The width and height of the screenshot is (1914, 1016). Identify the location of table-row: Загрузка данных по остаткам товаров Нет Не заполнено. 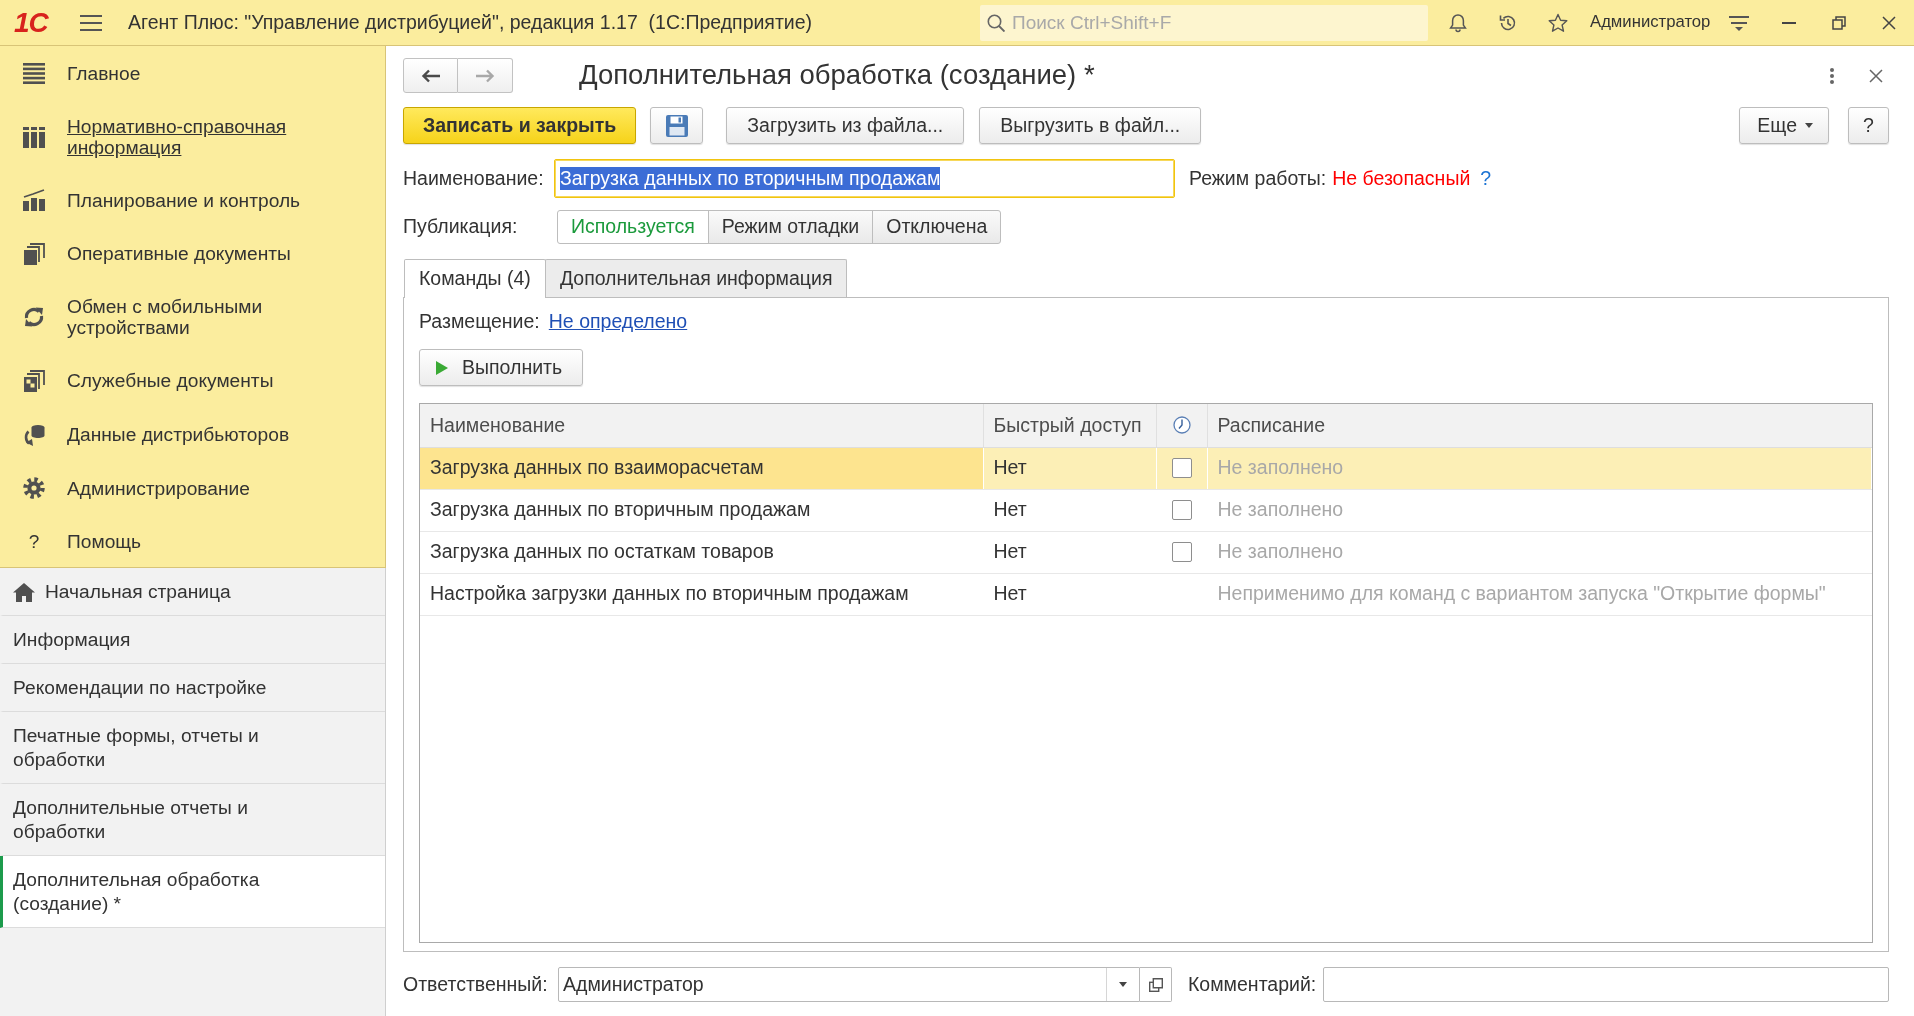
(1146, 552).